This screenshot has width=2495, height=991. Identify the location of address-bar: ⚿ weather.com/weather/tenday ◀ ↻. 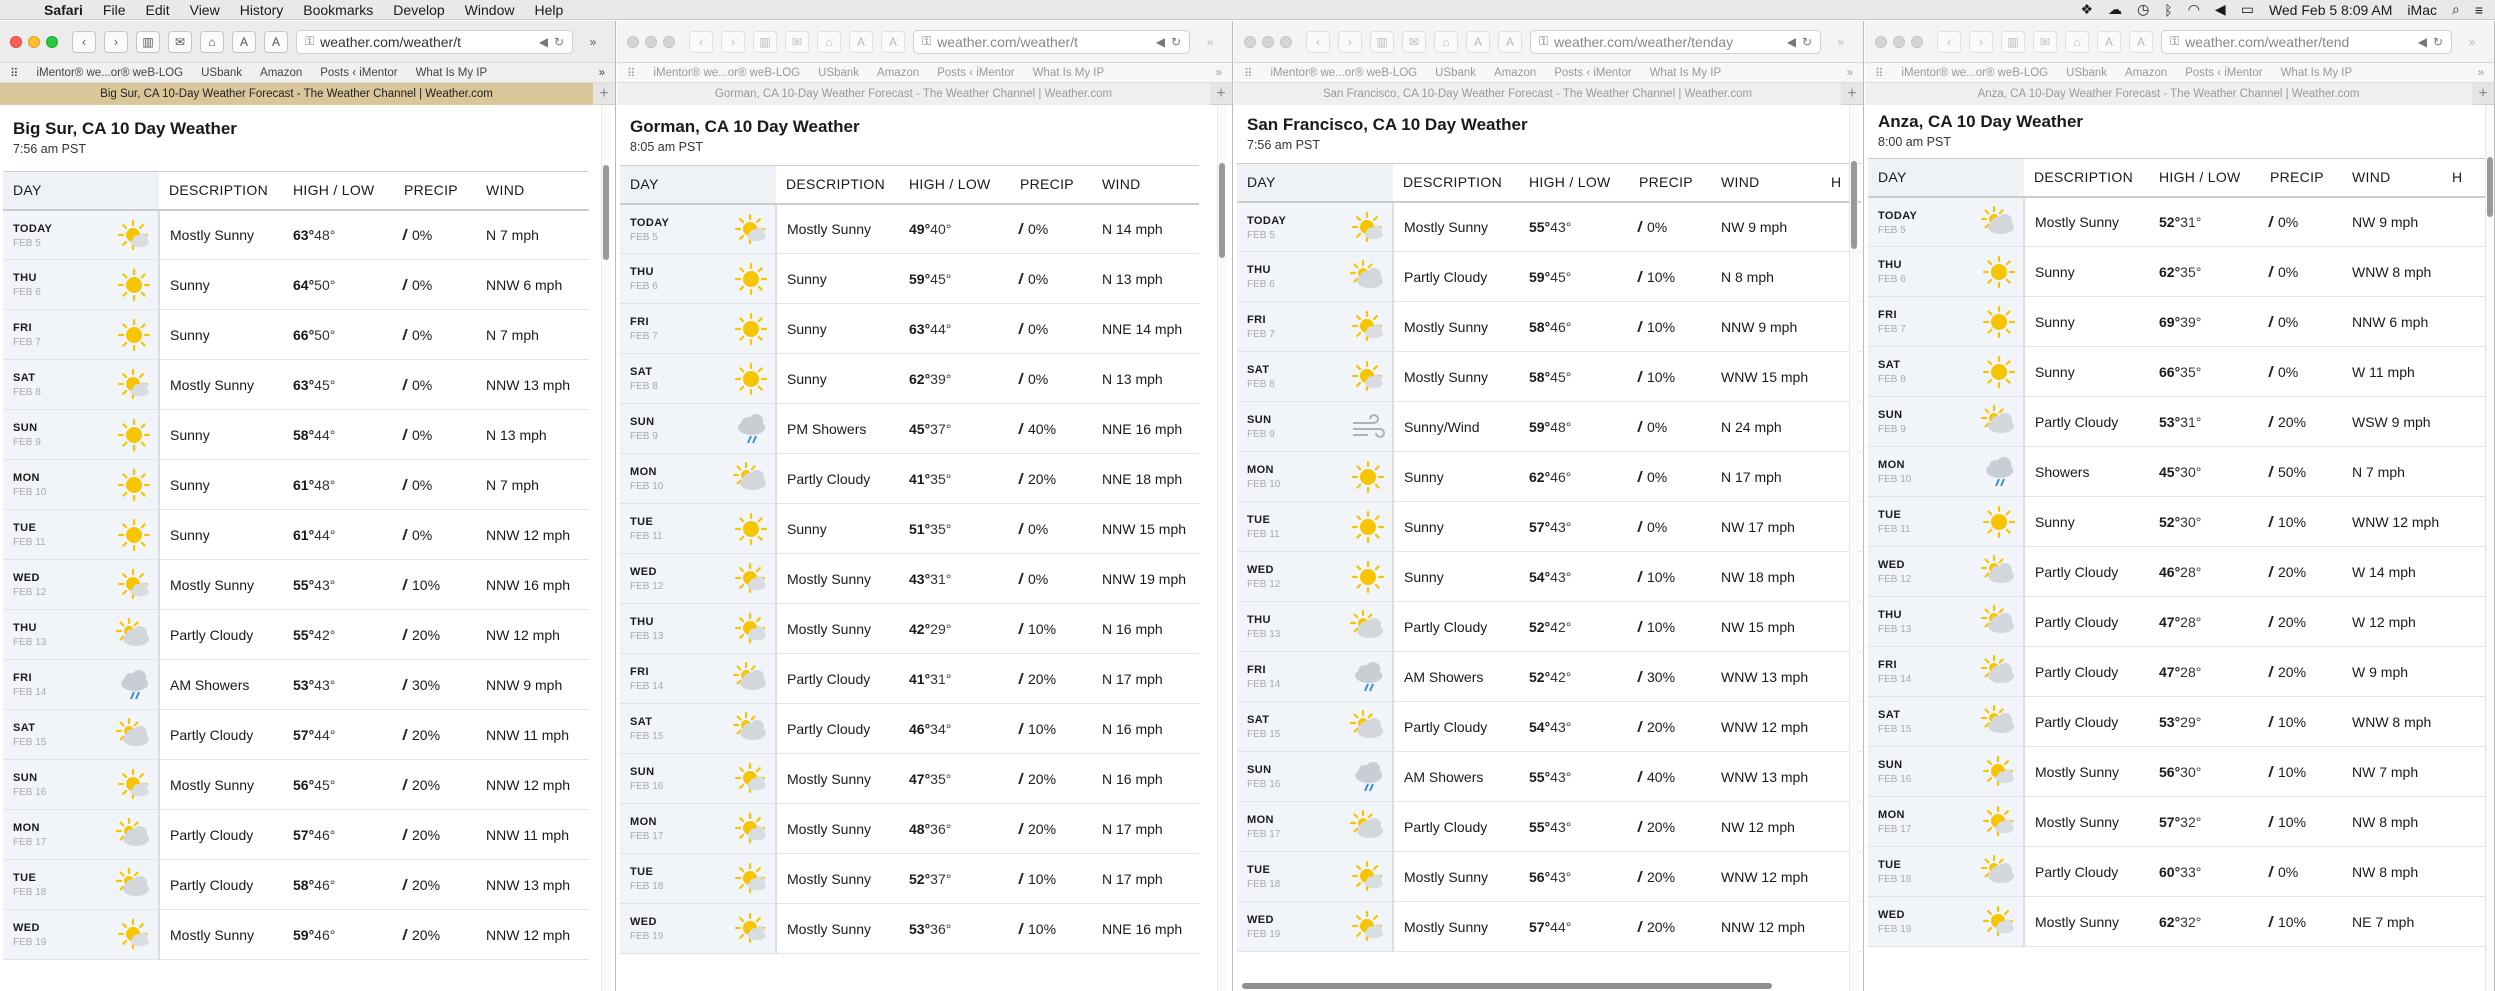
(1675, 41).